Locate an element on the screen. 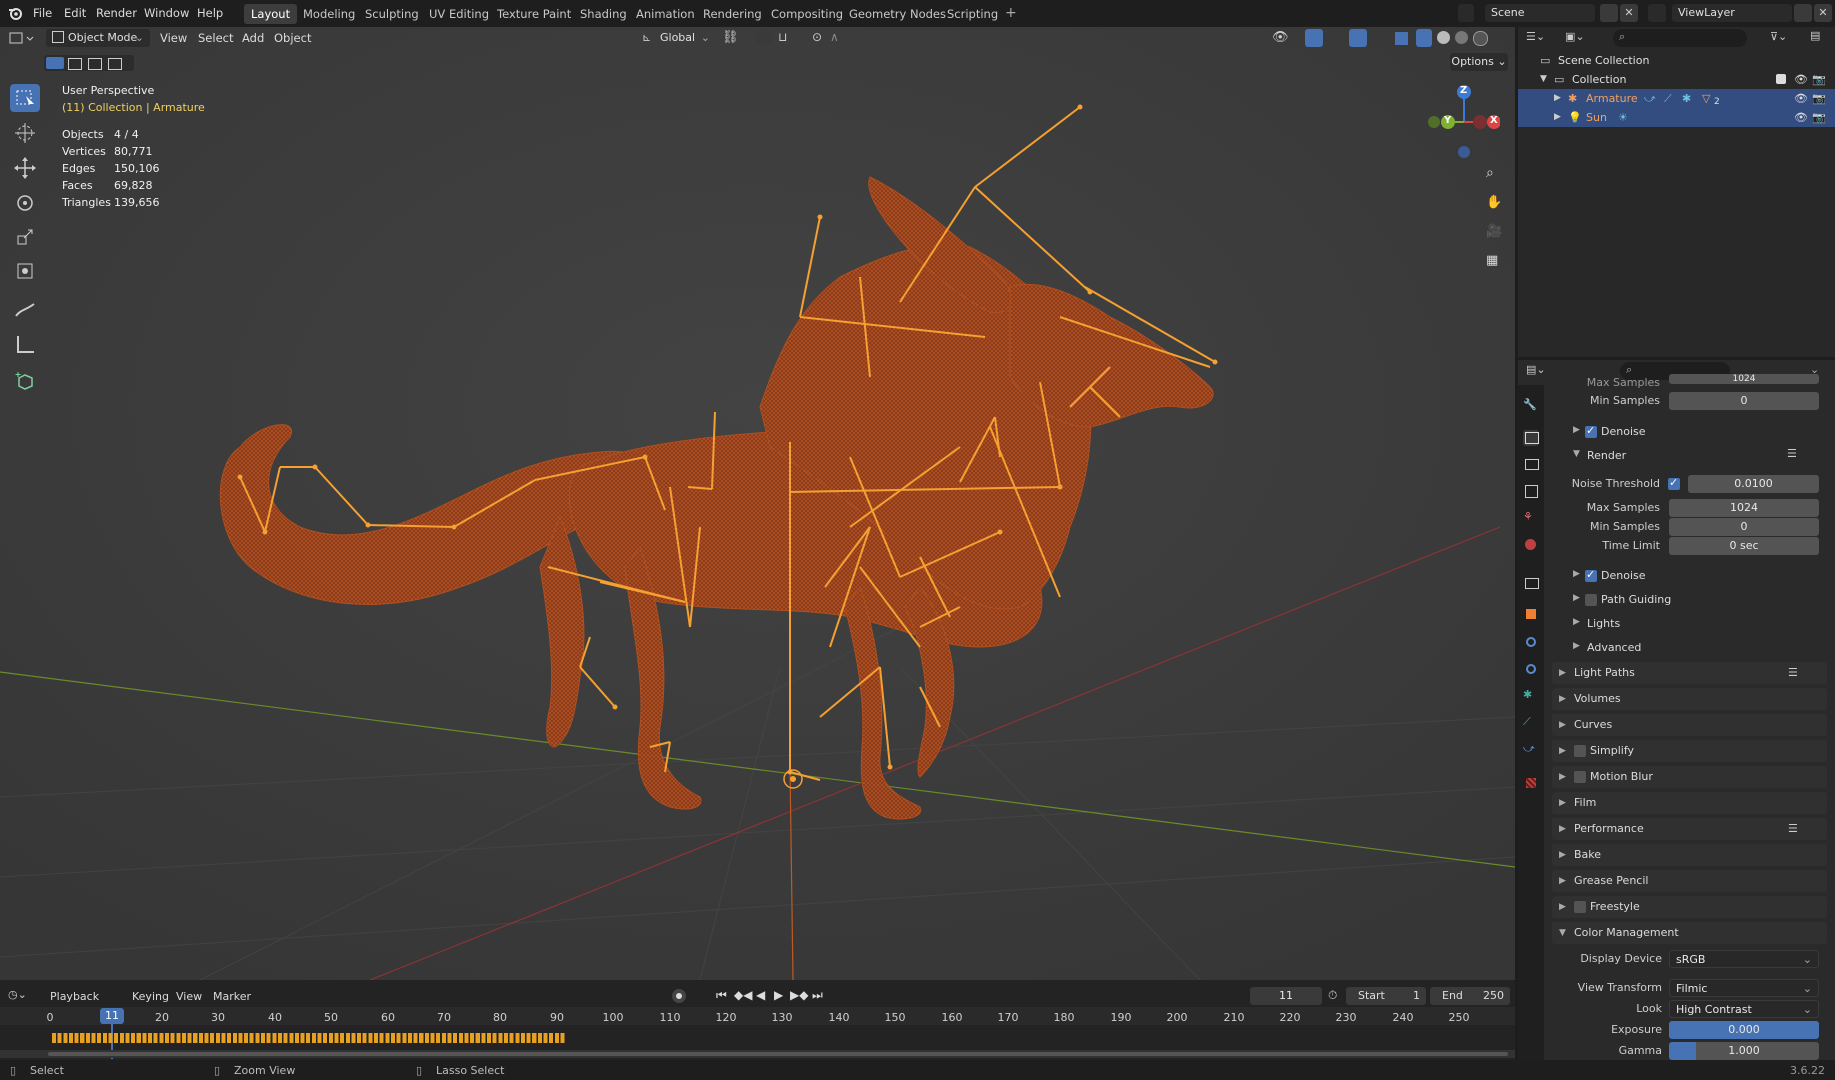  snap-target-icon: ⊔ is located at coordinates (782, 37).